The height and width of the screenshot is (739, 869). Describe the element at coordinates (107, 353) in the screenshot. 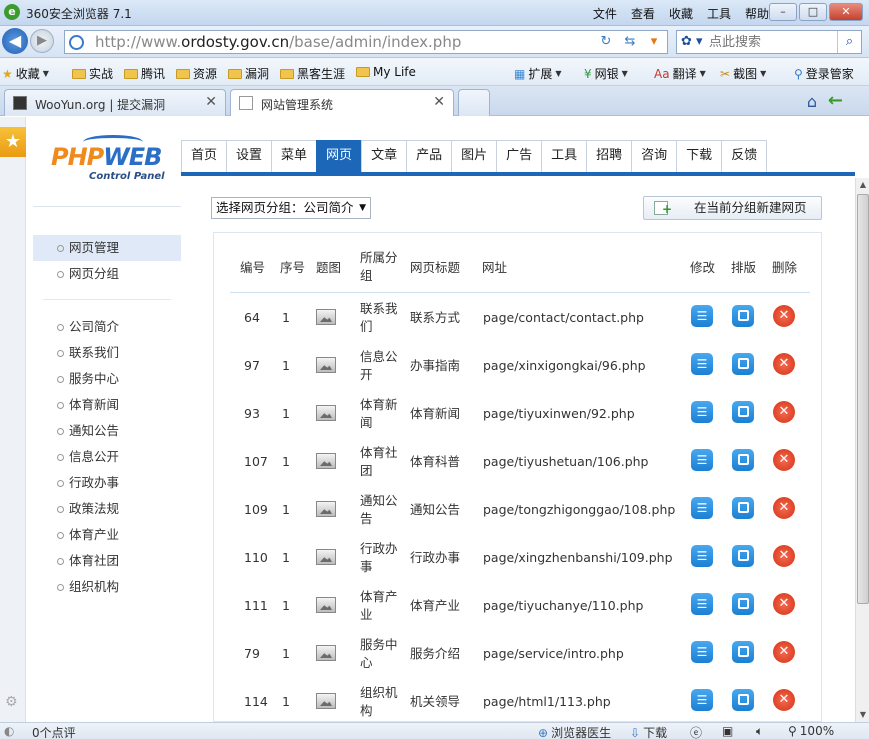

I see `nav-group-item: 联系我们` at that location.